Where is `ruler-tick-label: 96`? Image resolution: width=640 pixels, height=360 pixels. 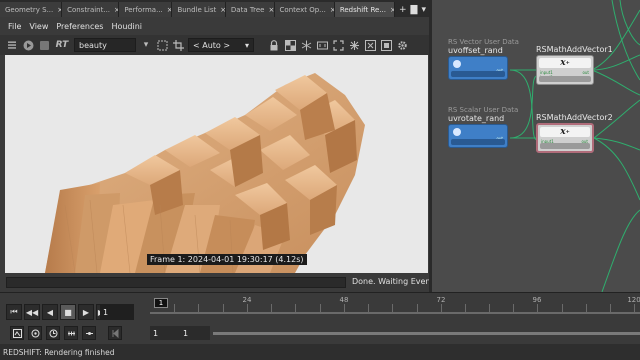 ruler-tick-label: 96 is located at coordinates (537, 300).